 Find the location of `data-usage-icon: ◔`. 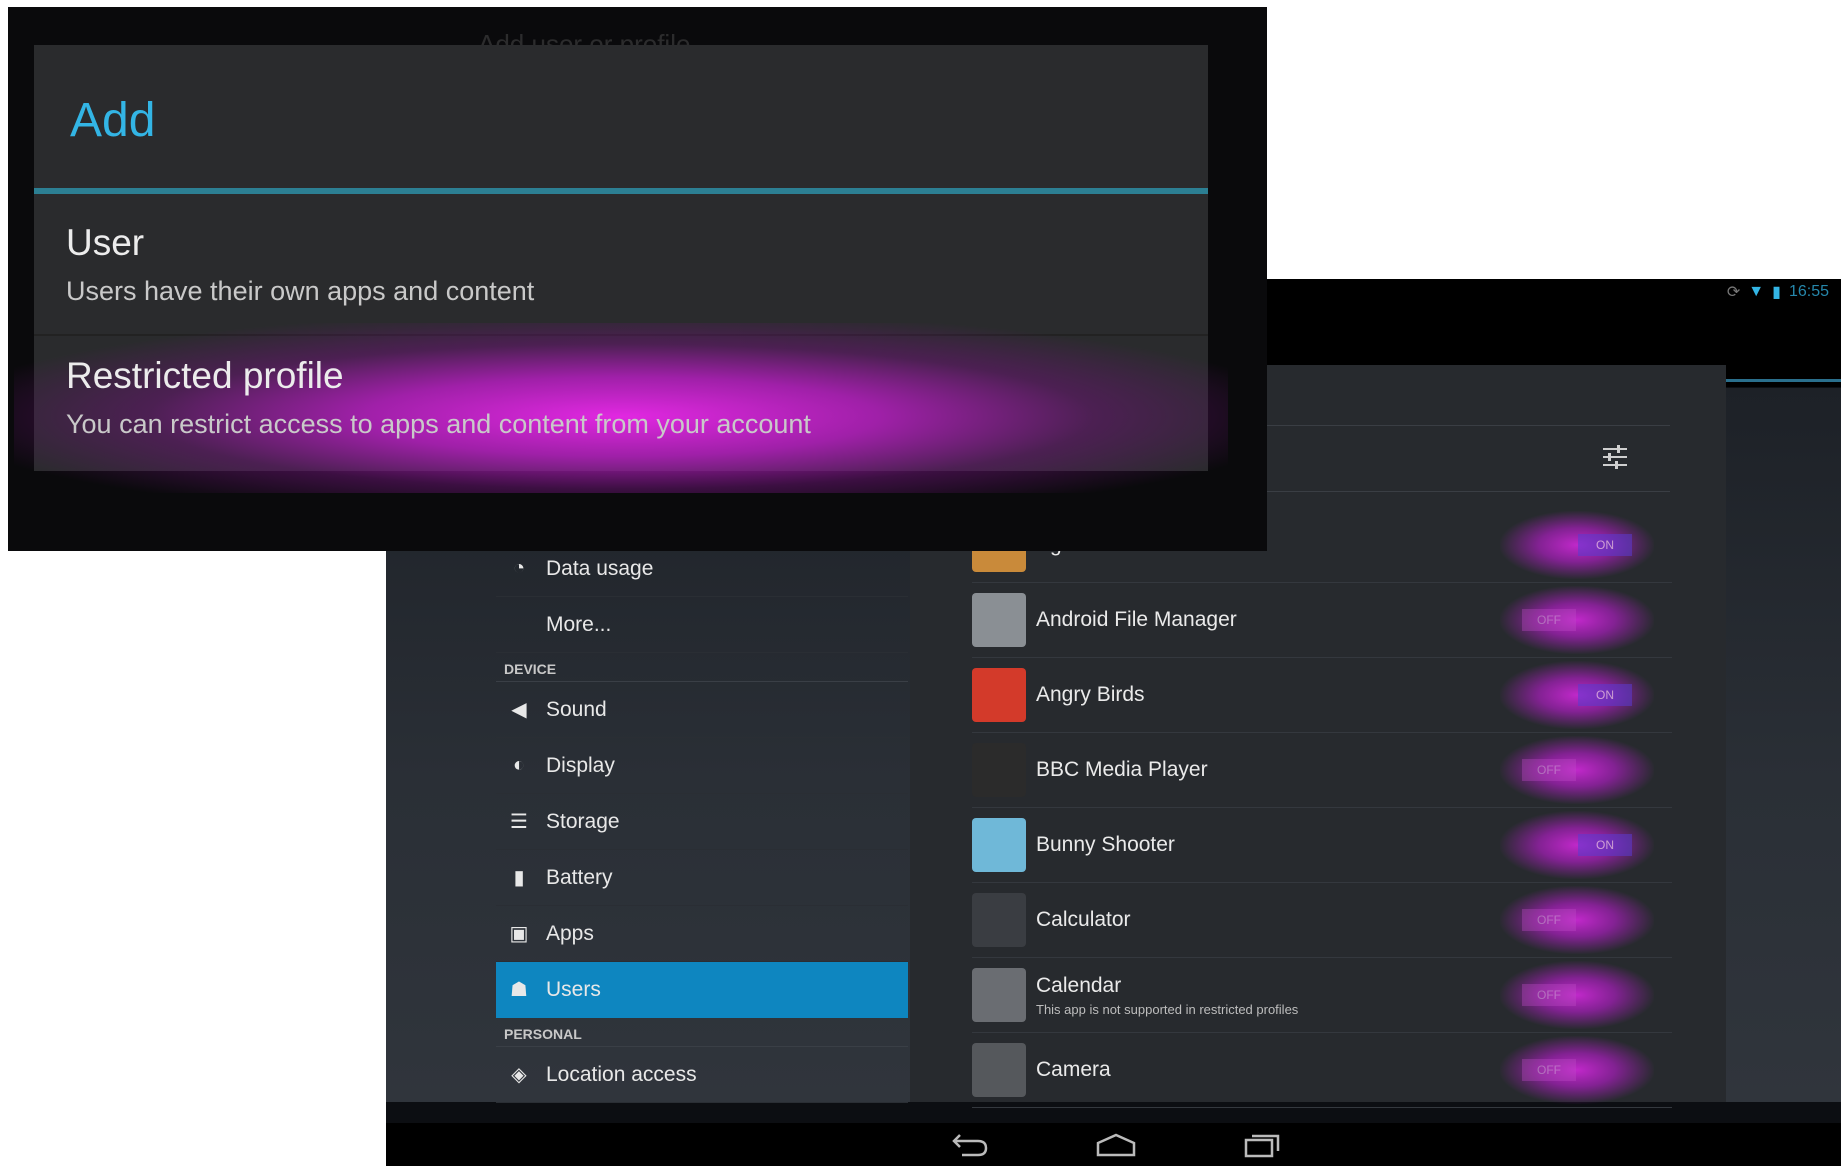

data-usage-icon: ◔ is located at coordinates (519, 568).